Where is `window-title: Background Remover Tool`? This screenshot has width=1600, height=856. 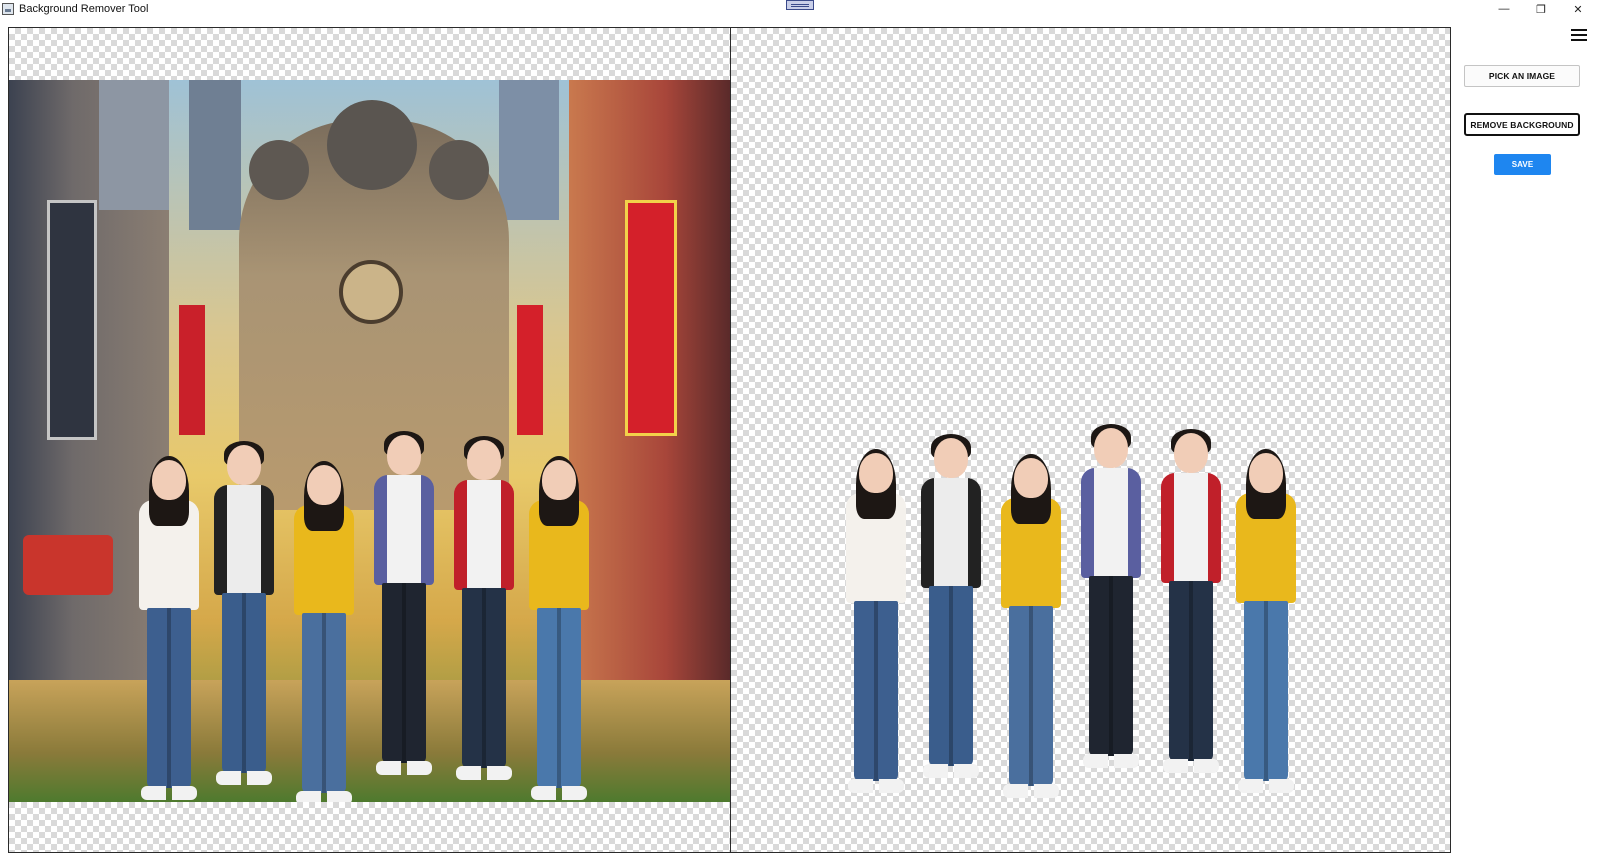 window-title: Background Remover Tool is located at coordinates (84, 9).